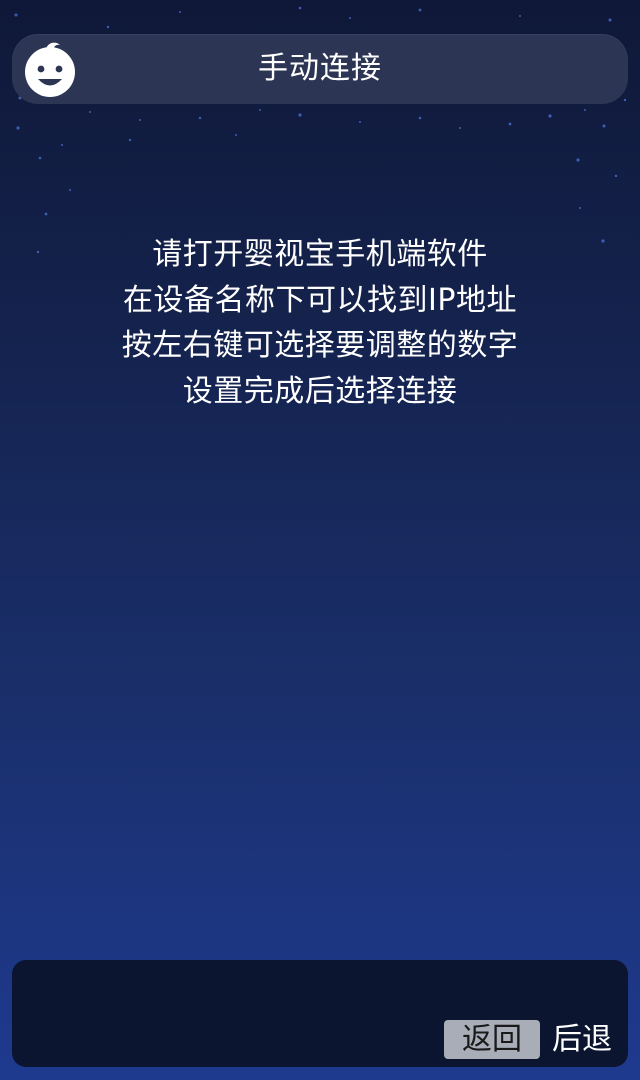  What do you see at coordinates (320, 300) in the screenshot?
I see `instruction-line: 在设备名称下可以找到IP地址` at bounding box center [320, 300].